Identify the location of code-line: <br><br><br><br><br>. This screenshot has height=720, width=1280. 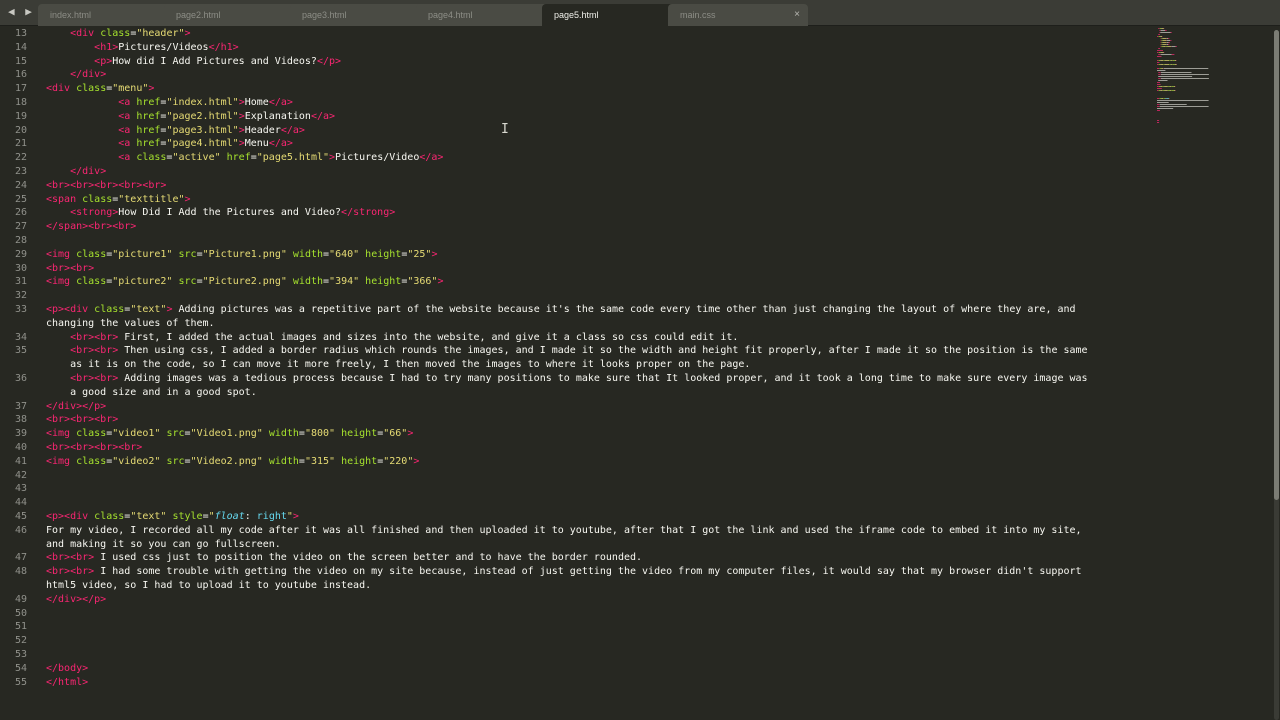
(106, 186).